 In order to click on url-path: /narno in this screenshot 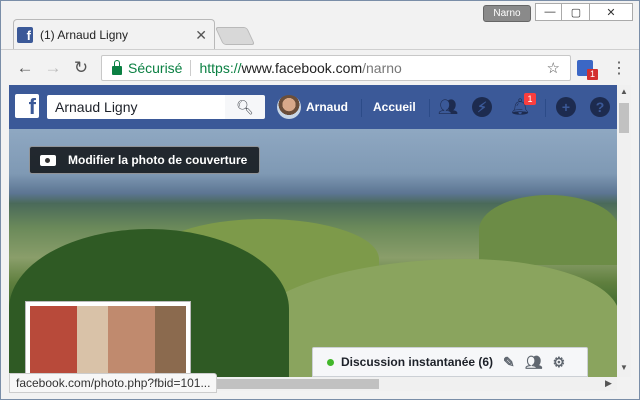, I will do `click(382, 68)`.